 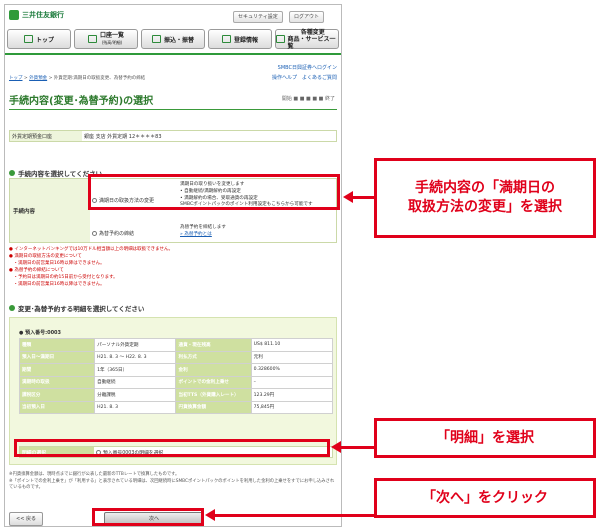 I want to click on table-row: 預入日～満期日 H21. 8. 3 ～ H22. 8. 3 利払方式 元利, so click(x=176, y=357).